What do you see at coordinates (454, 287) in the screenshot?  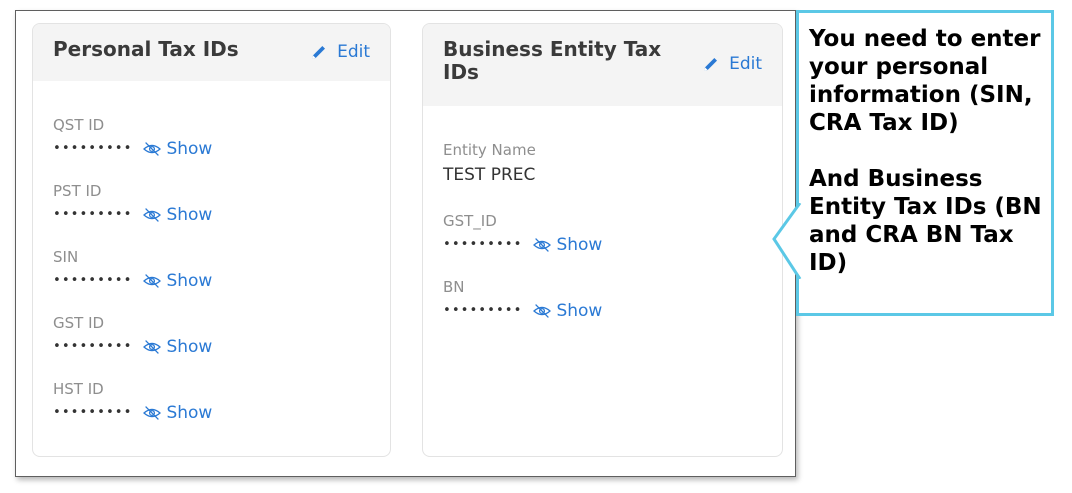 I see `field-label: BN` at bounding box center [454, 287].